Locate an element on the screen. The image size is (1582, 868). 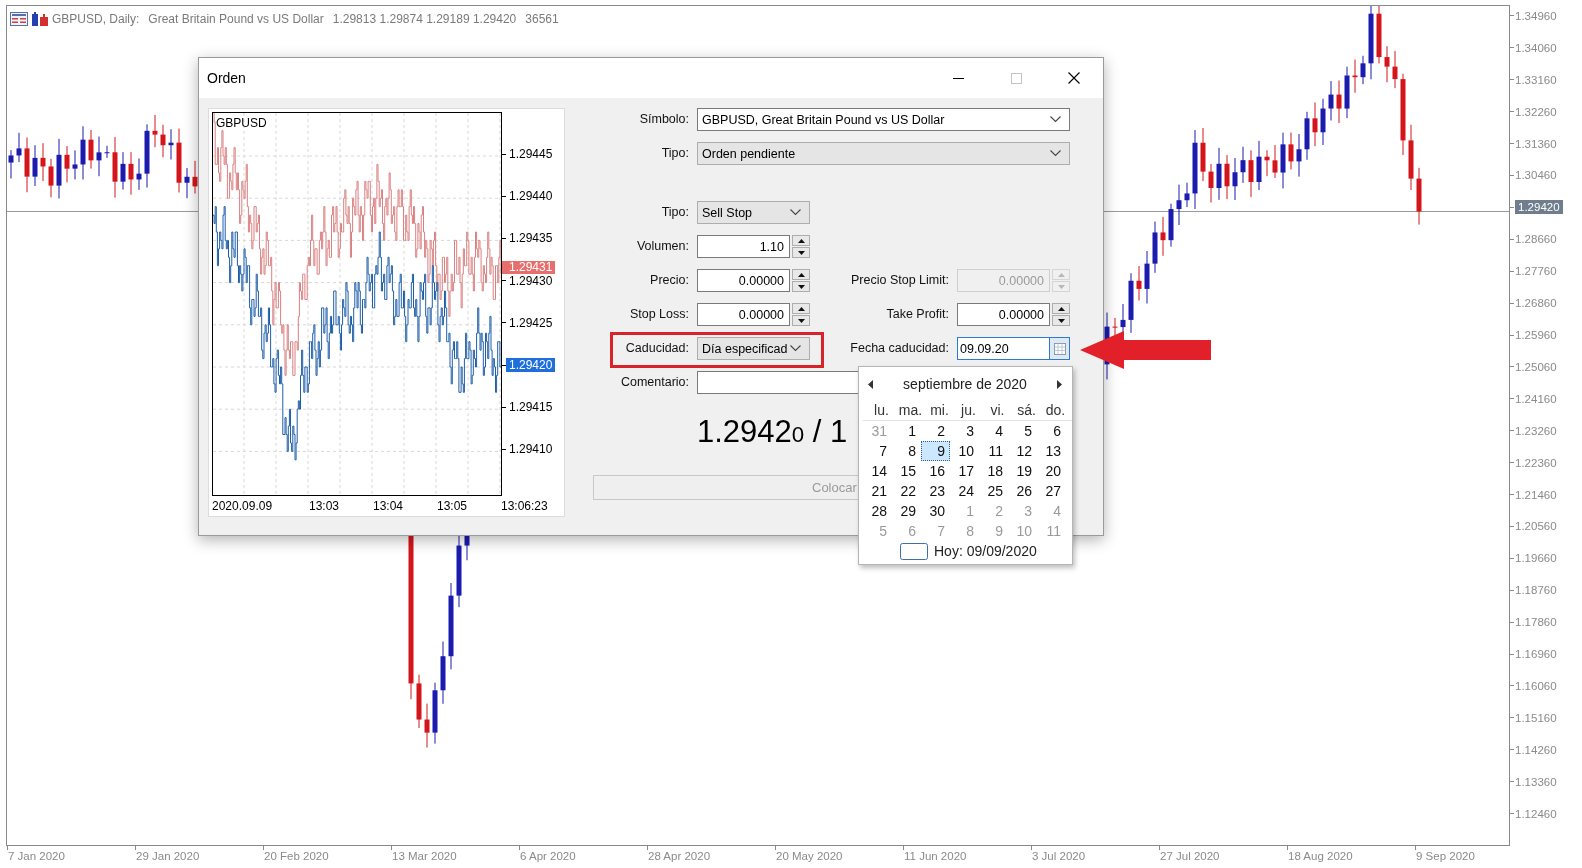
date-axis-label: 20 May 2020 is located at coordinates (809, 856).